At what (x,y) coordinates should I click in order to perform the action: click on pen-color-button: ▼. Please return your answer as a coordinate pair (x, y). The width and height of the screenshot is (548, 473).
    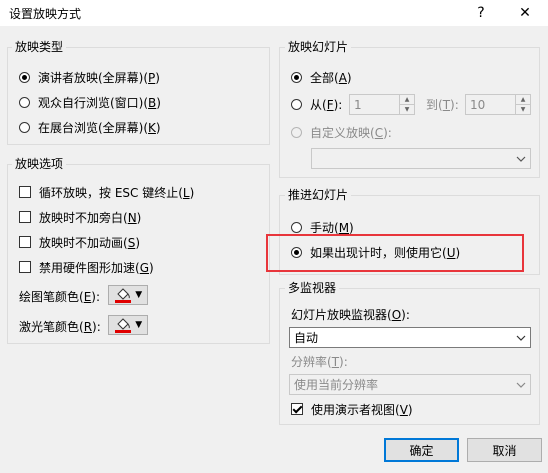
    Looking at the image, I should click on (128, 295).